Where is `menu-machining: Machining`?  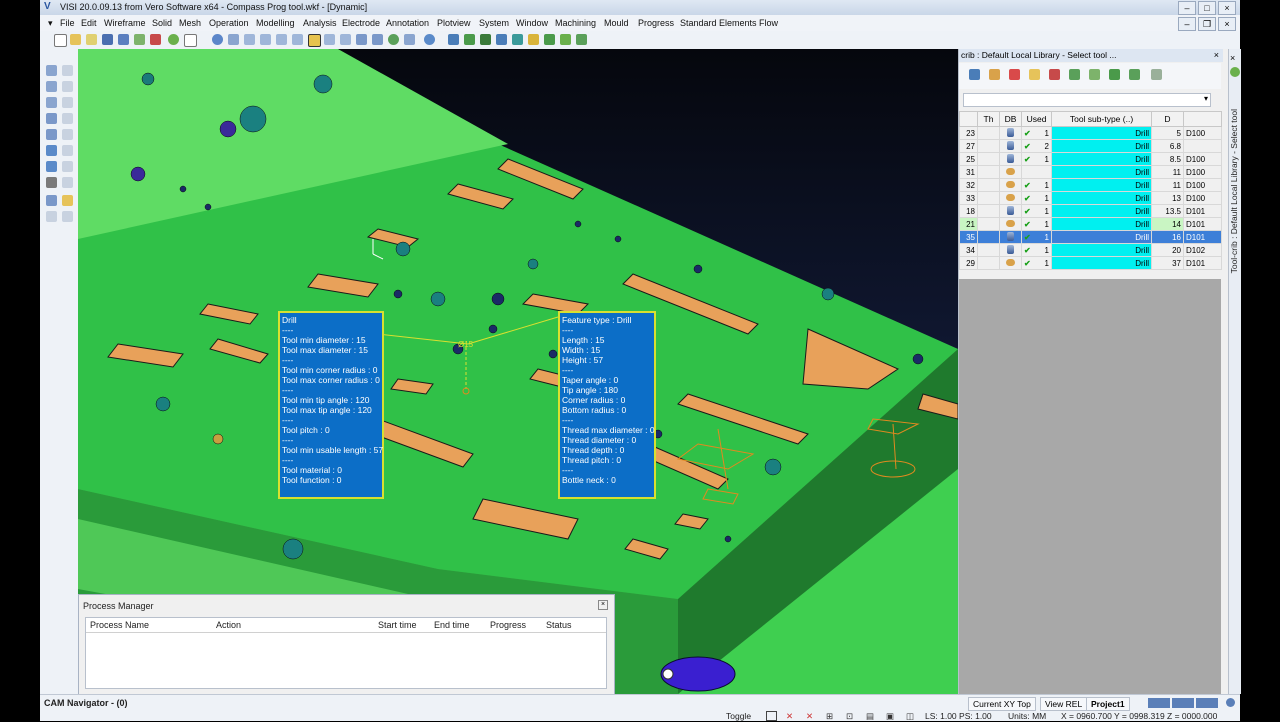 menu-machining: Machining is located at coordinates (575, 23).